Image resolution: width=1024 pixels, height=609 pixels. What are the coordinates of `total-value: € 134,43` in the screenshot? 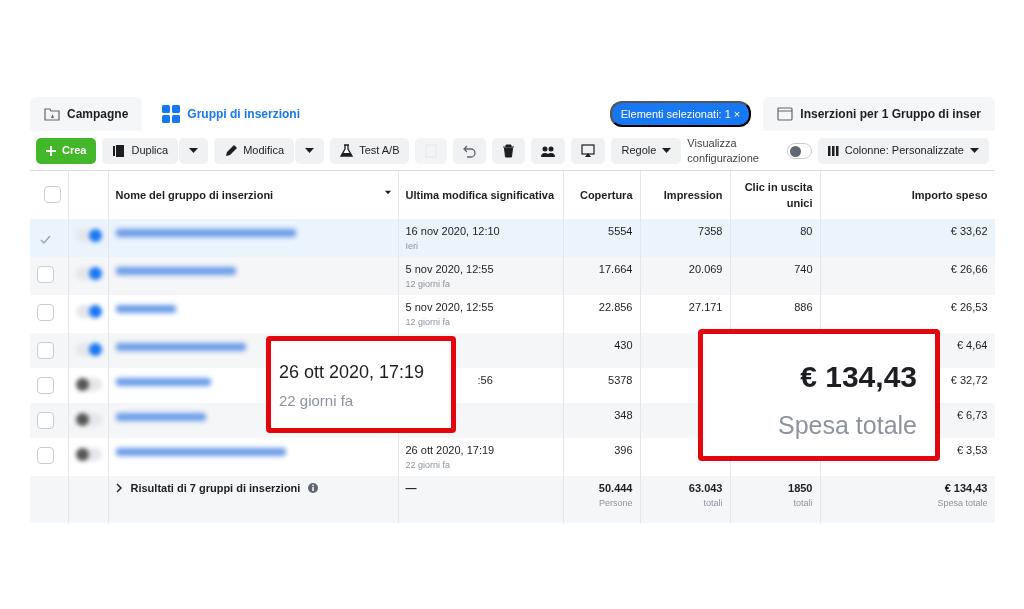 It's located at (966, 488).